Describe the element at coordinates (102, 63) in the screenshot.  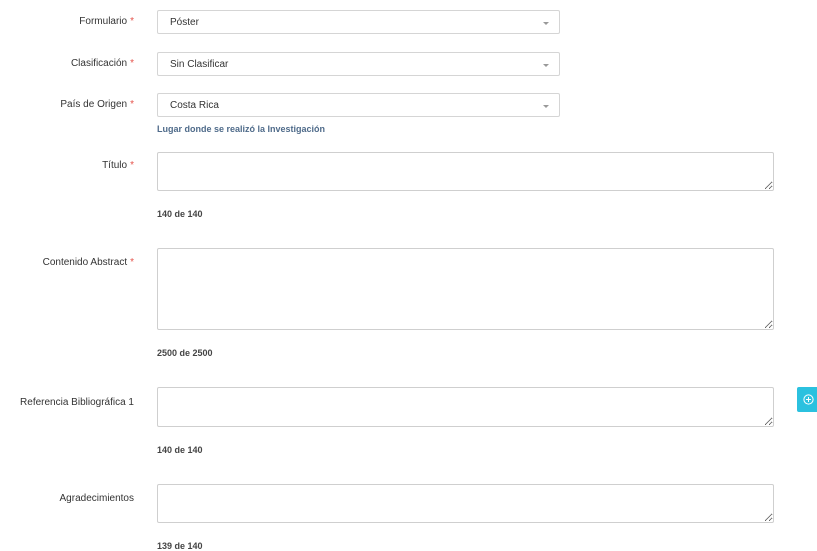
I see `clasificacion-label: Clasificación *` at that location.